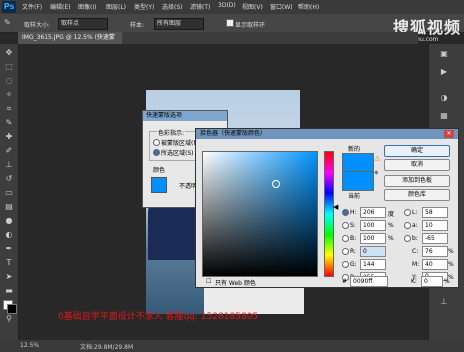 The width and height of the screenshot is (464, 352). I want to click on hue-radio, so click(345, 212).